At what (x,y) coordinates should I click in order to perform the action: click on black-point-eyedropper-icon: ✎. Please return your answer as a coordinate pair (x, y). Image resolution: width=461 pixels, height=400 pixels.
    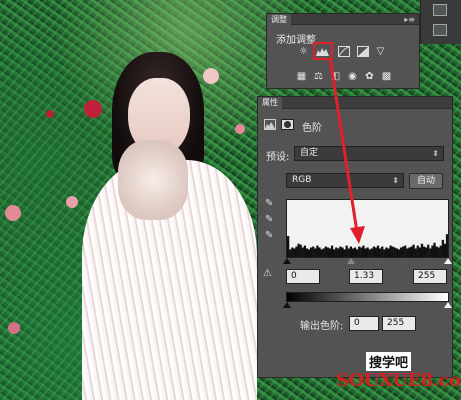
    Looking at the image, I should click on (271, 204).